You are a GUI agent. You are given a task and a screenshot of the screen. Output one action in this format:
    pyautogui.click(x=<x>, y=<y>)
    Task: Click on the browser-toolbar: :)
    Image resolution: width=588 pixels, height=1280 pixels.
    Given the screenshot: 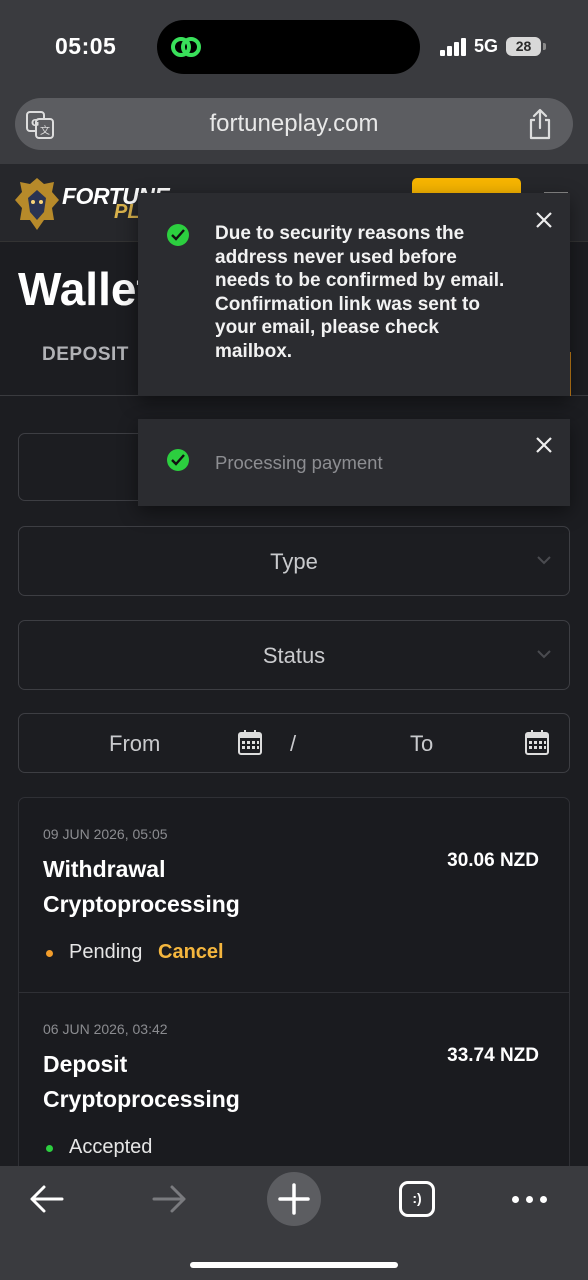 What is the action you would take?
    pyautogui.click(x=294, y=1223)
    